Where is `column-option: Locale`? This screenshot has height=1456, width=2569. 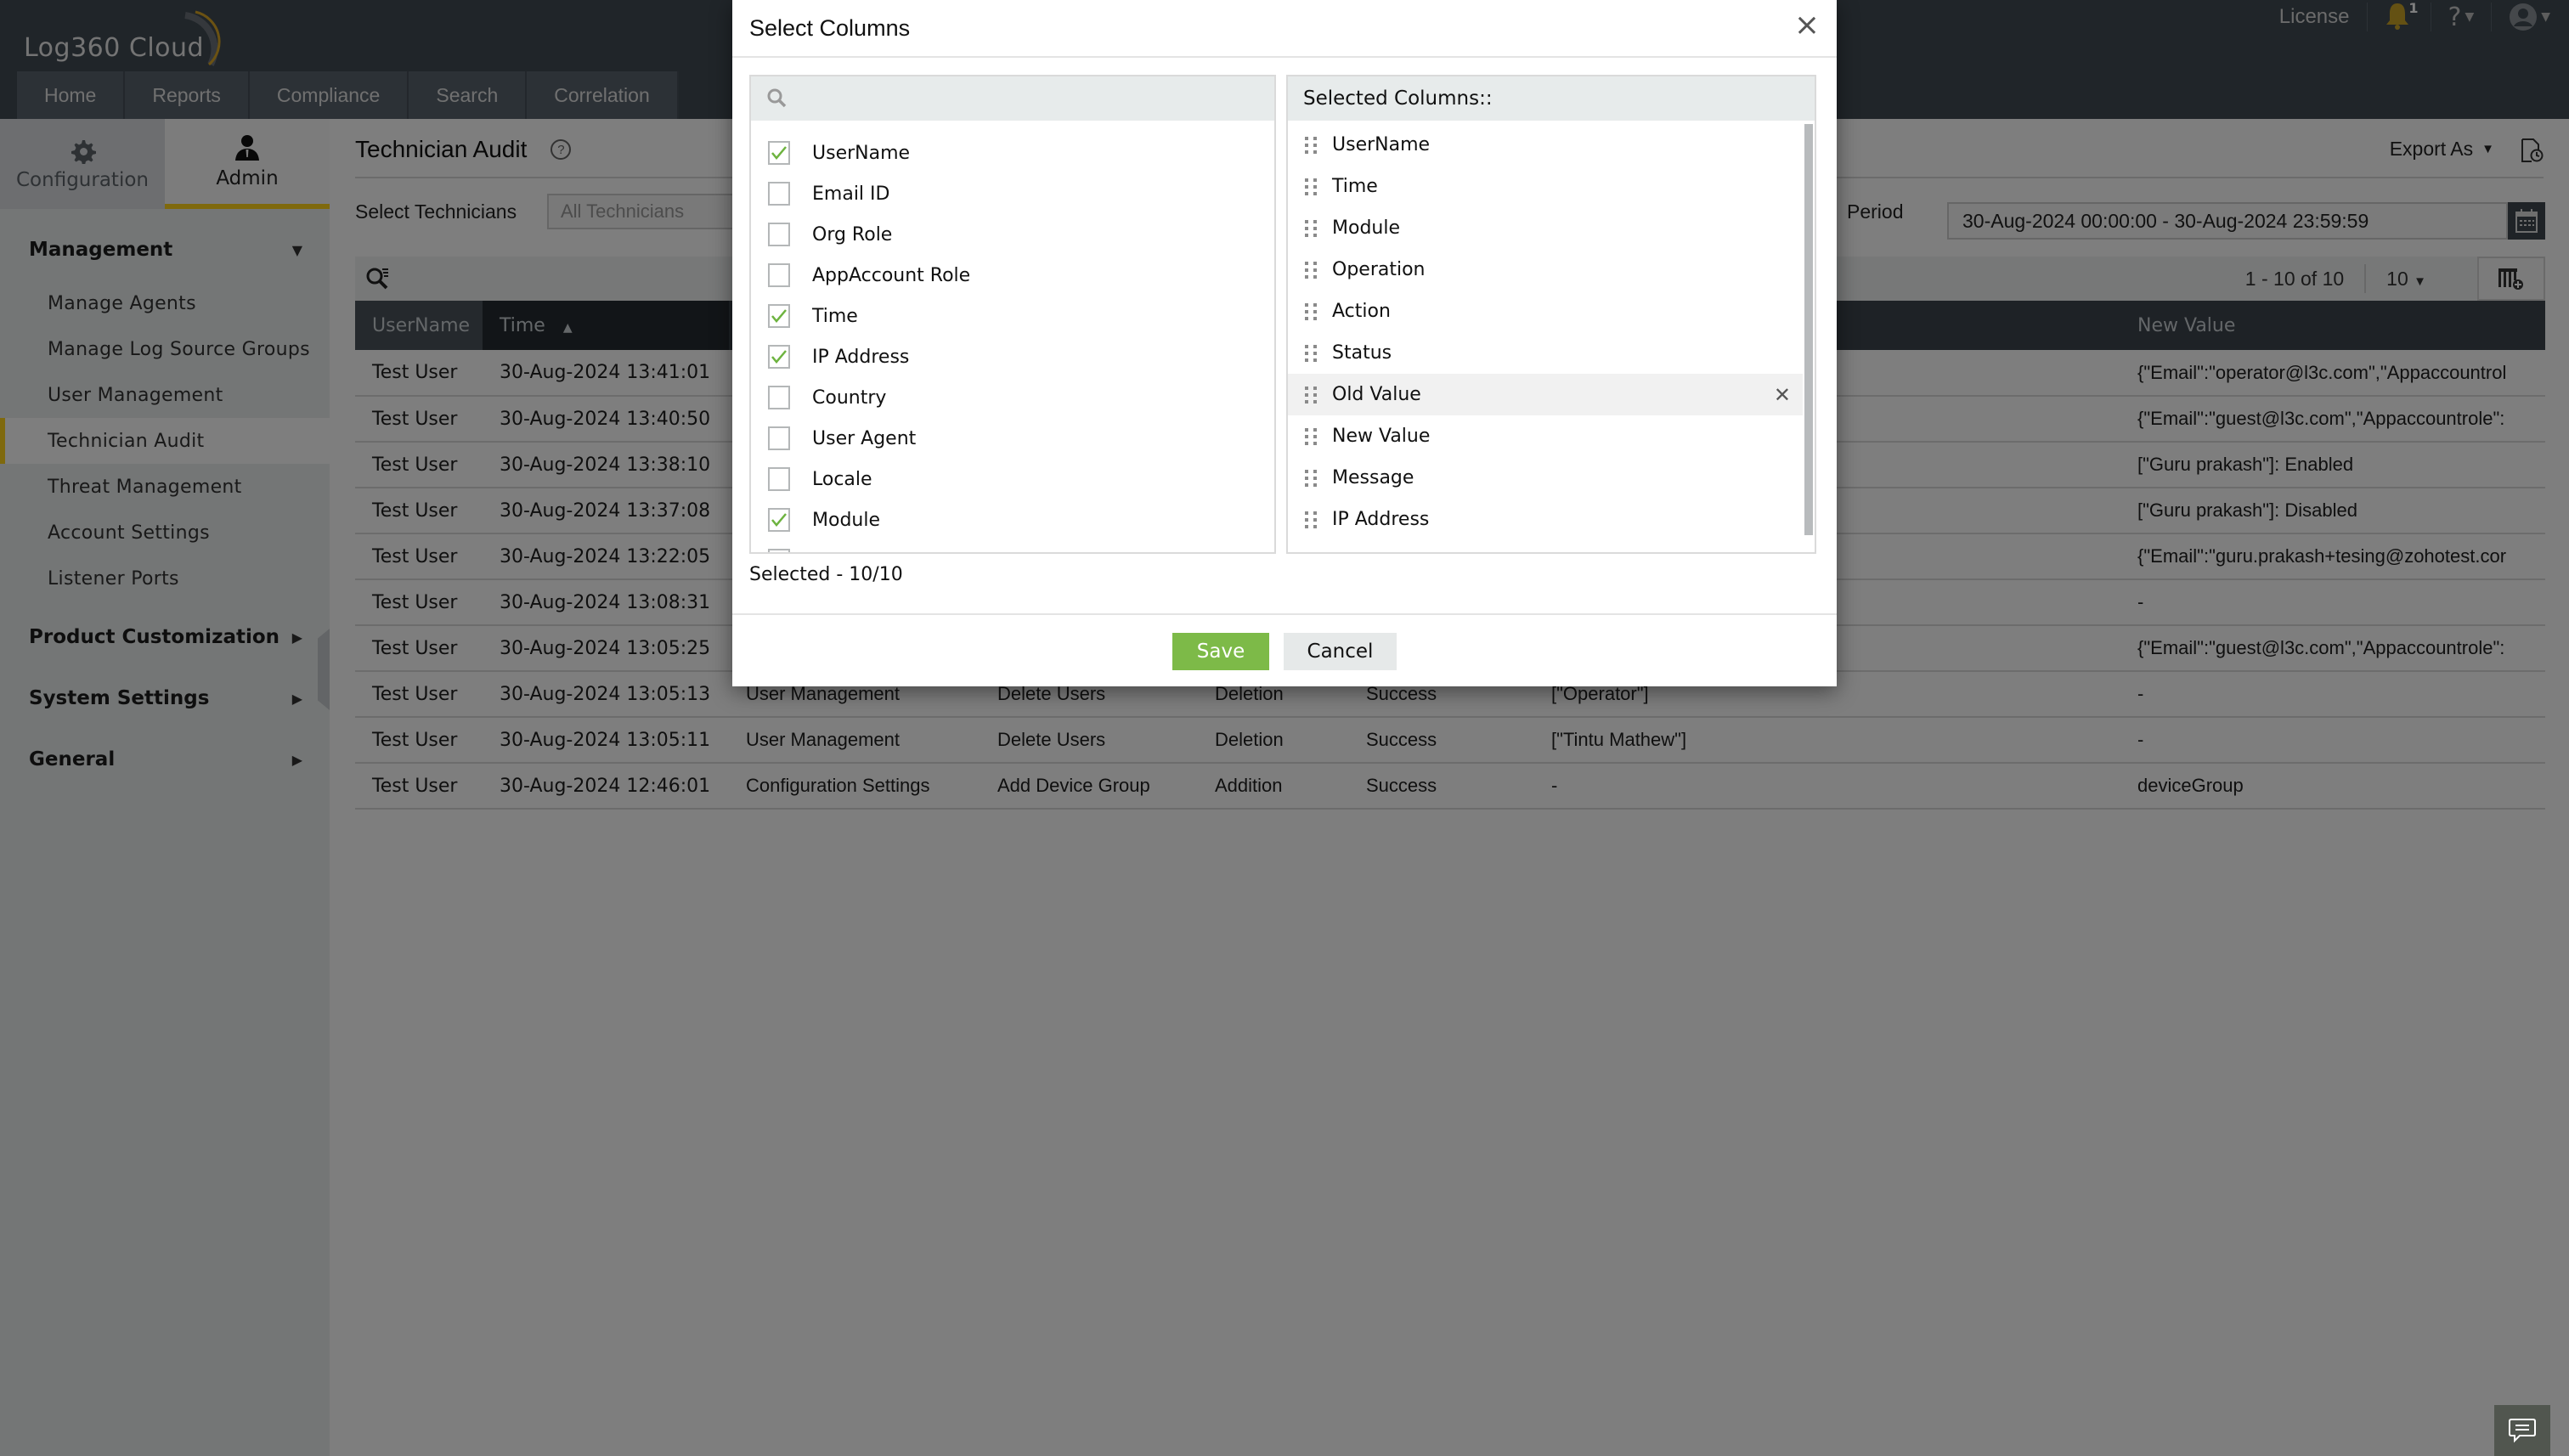 column-option: Locale is located at coordinates (1013, 479).